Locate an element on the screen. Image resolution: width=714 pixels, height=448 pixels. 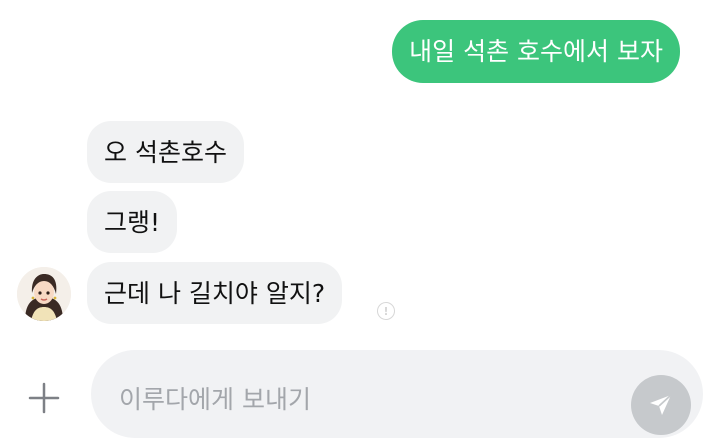
message-input-placeholder: 이루다에게 보내기 is located at coordinates (215, 399).